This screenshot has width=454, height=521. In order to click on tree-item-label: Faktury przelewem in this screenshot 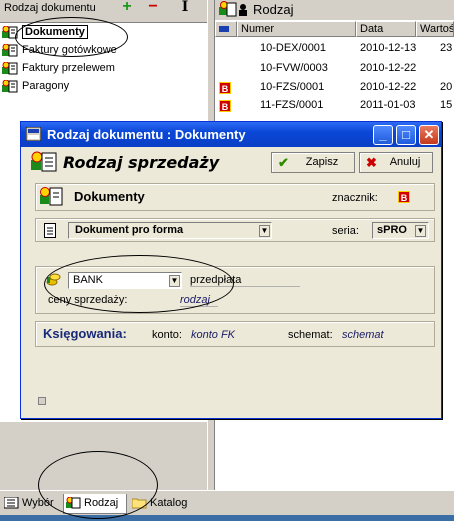, I will do `click(68, 68)`.